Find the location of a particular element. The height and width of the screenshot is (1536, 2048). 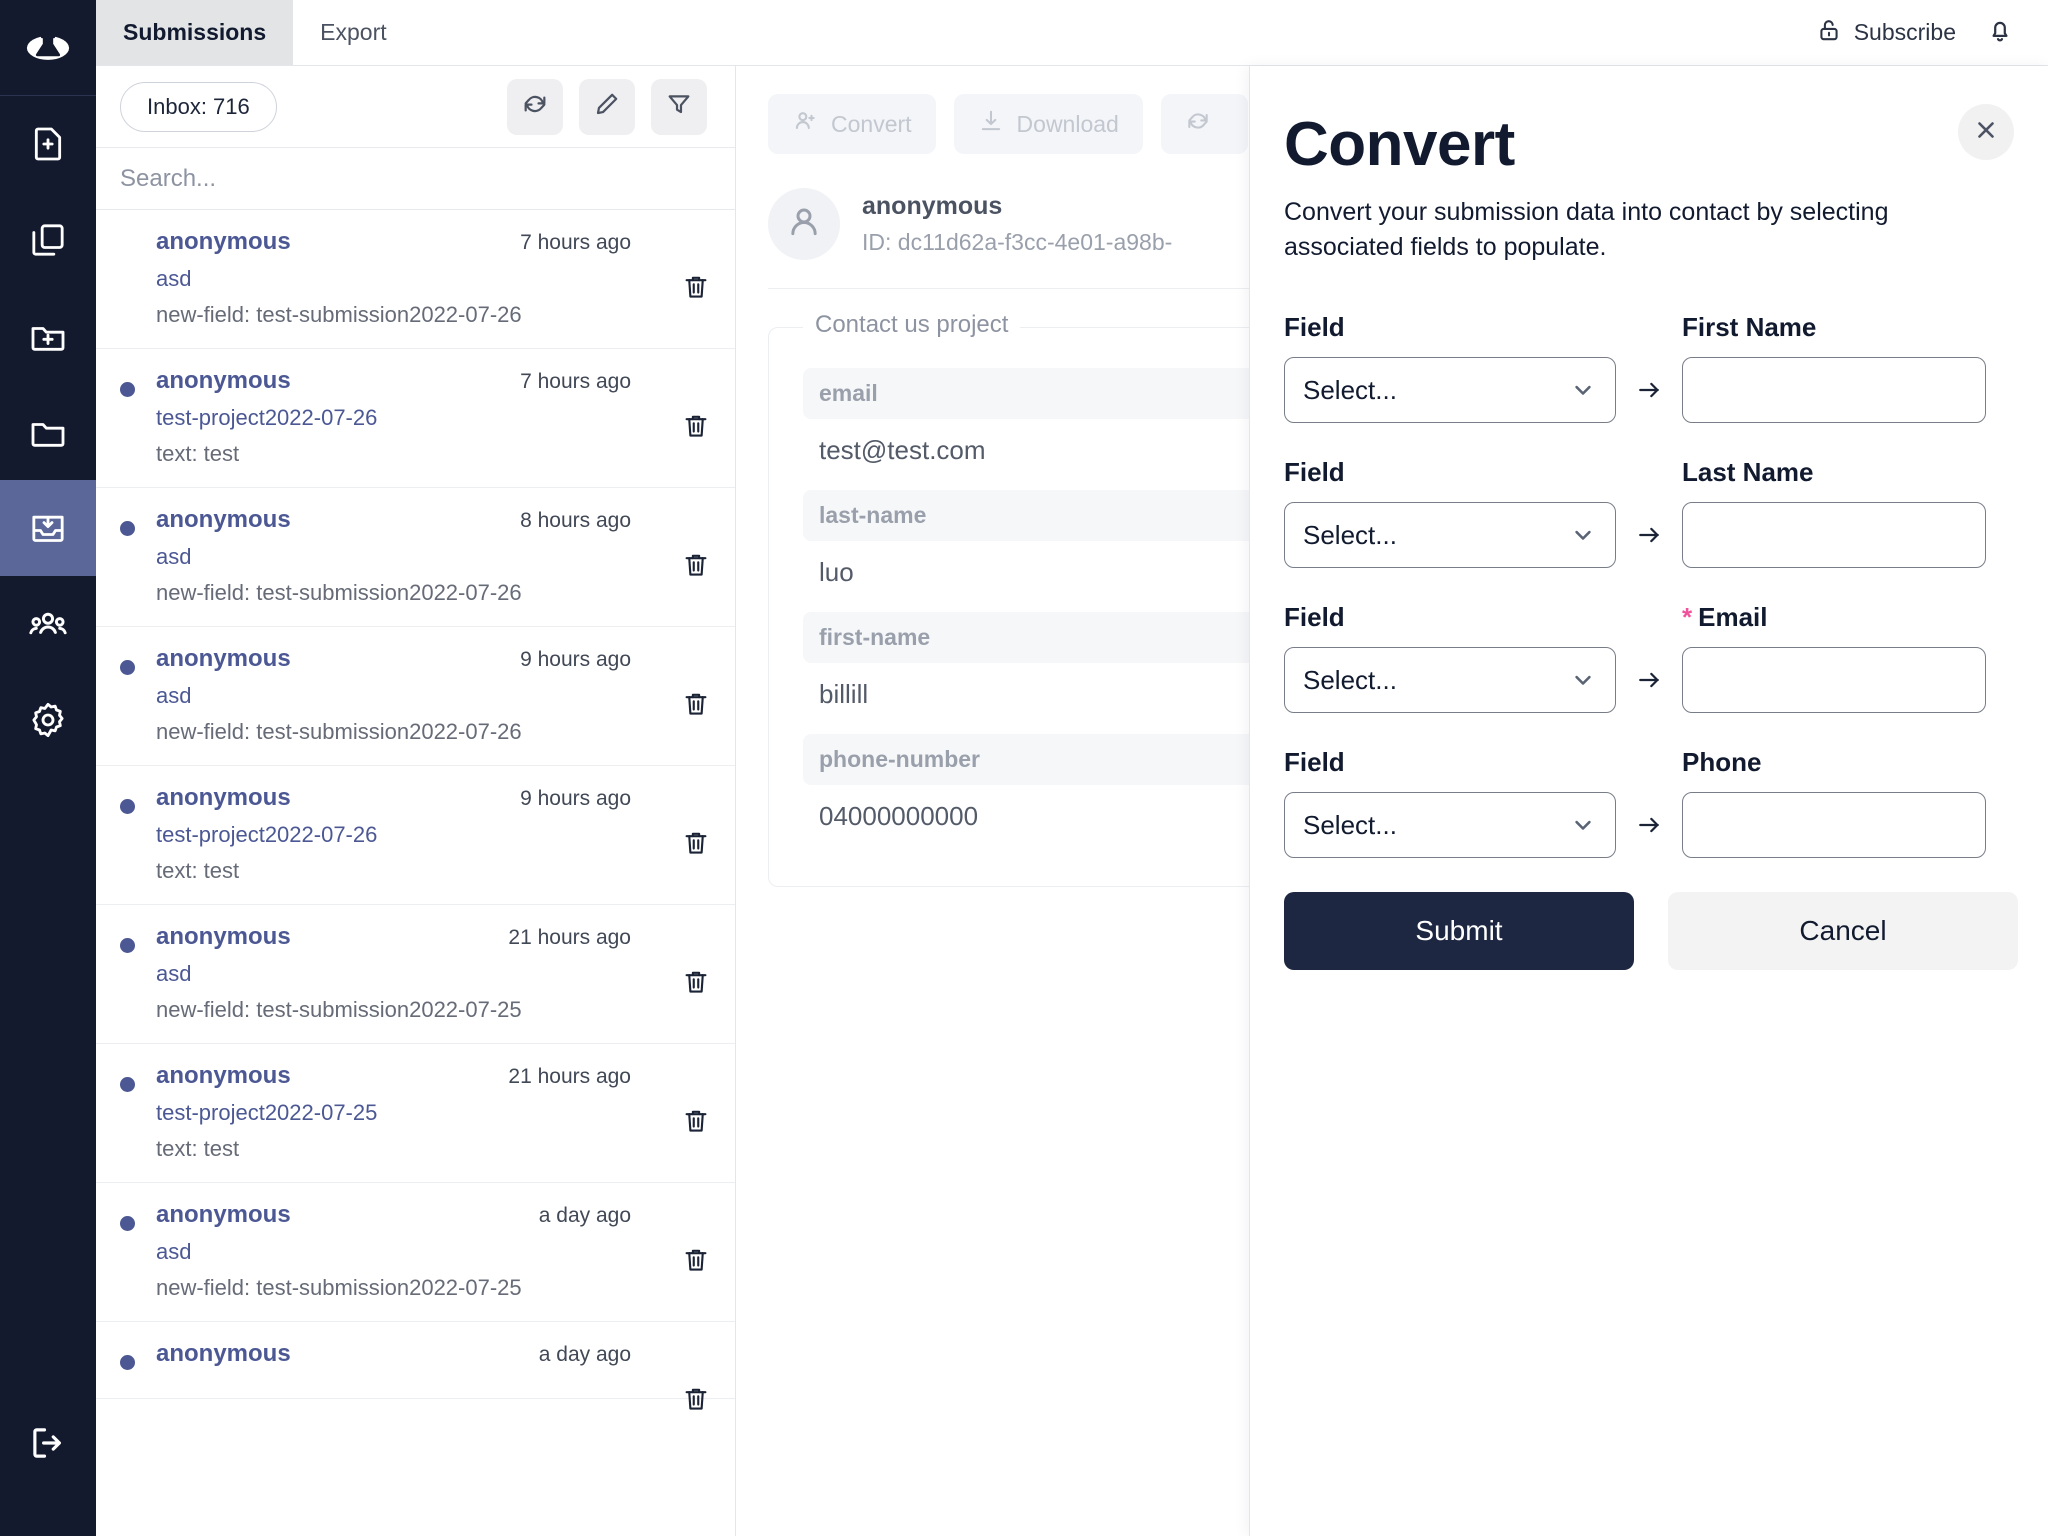

sidebar-item-new-folder is located at coordinates (48, 336).